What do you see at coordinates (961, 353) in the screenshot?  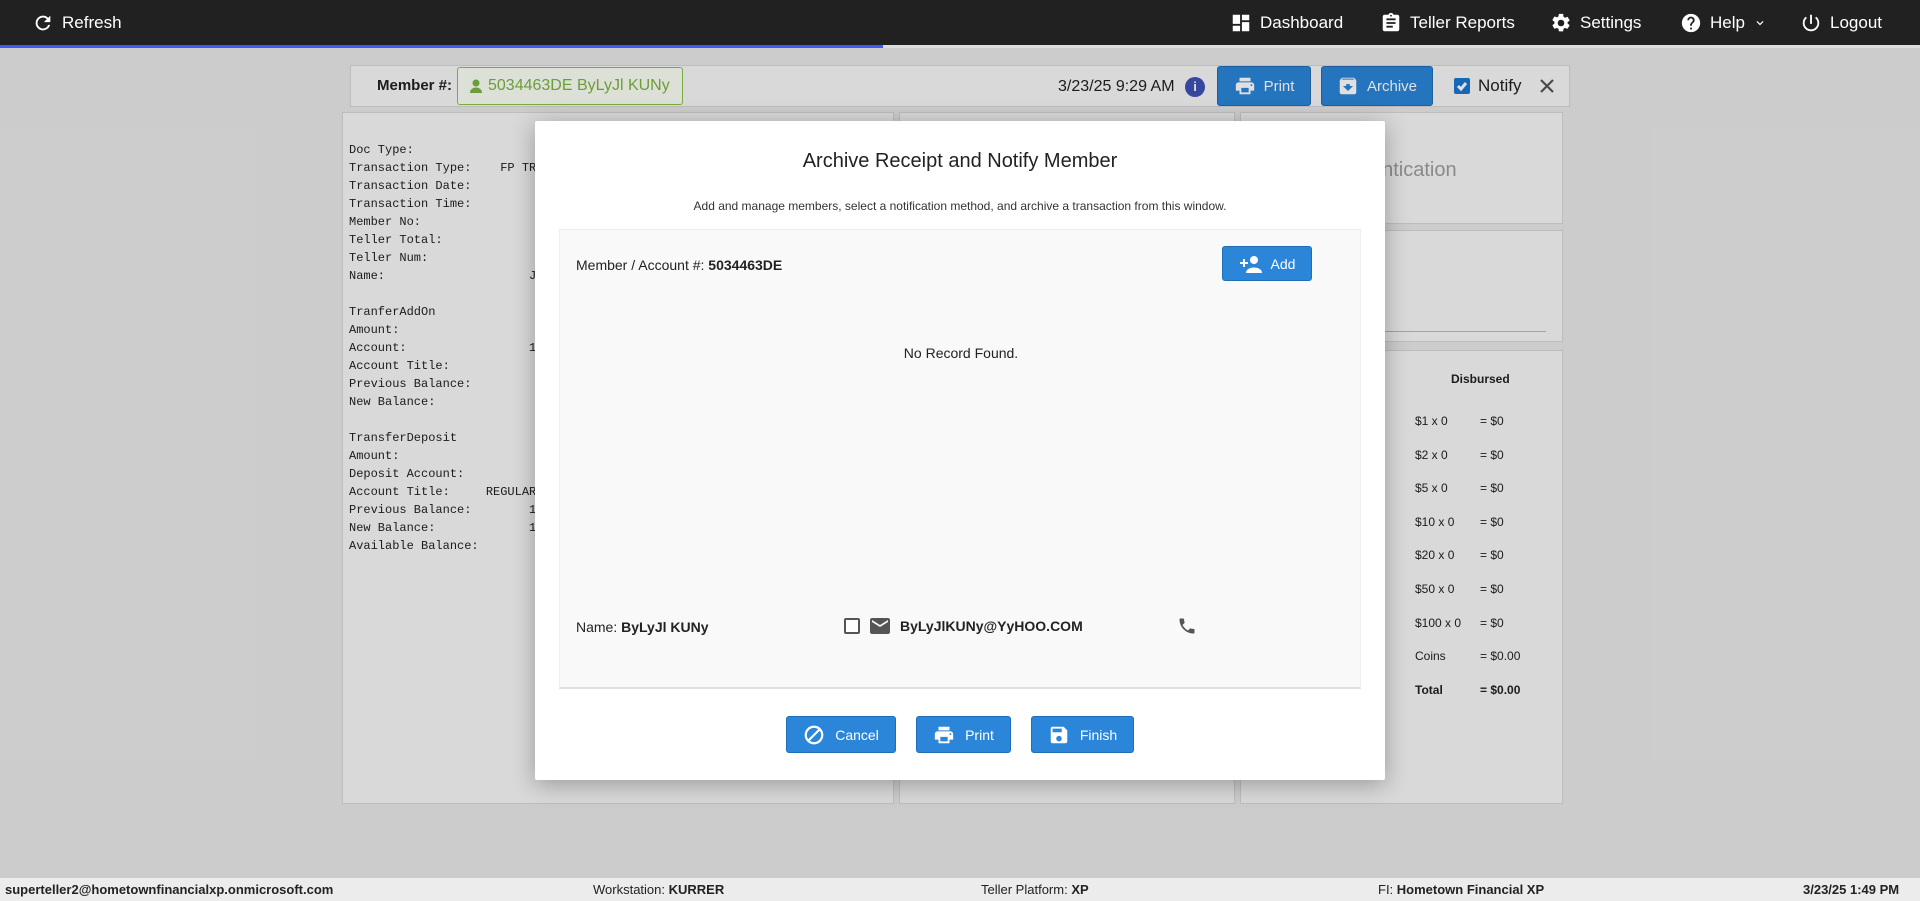 I see `no-record-message: No Record Found.` at bounding box center [961, 353].